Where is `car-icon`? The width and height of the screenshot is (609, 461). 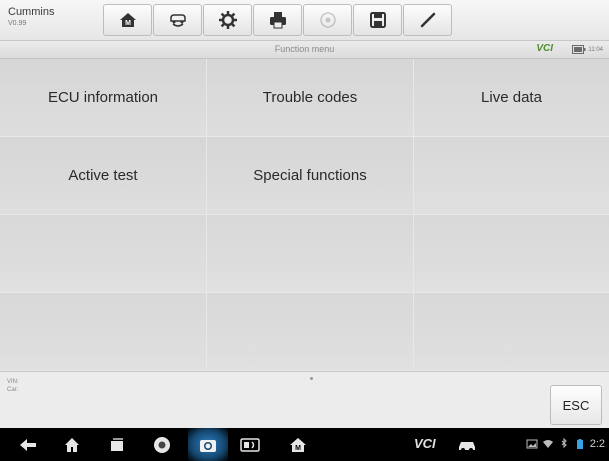 car-icon is located at coordinates (467, 447).